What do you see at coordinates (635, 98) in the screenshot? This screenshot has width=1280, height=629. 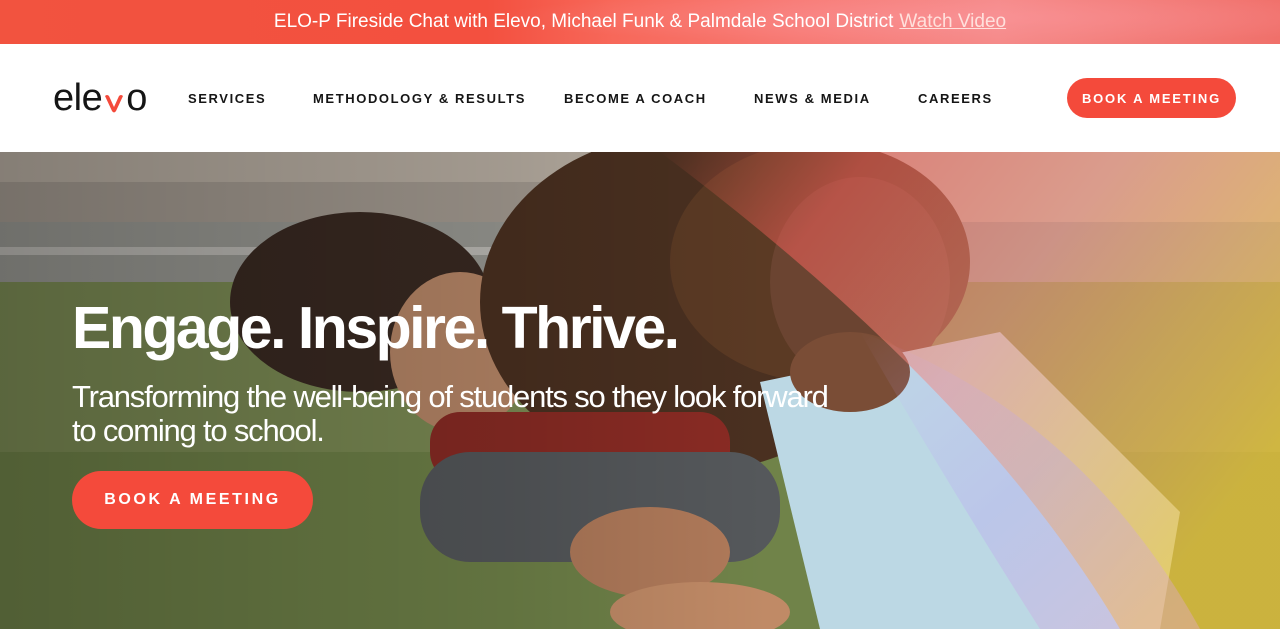 I see `nav-item-become-a-coach: BECOME A COACH` at bounding box center [635, 98].